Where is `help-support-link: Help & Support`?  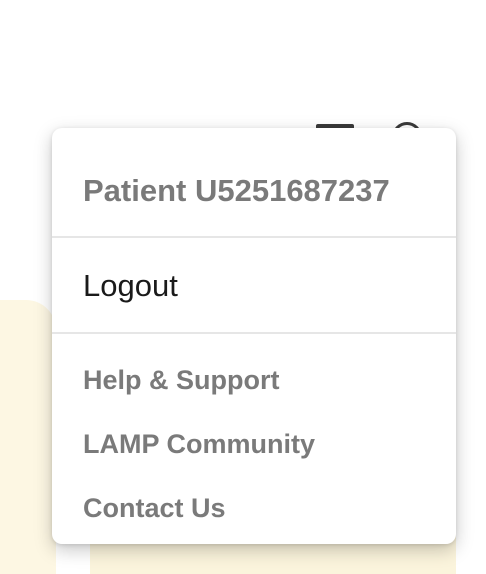 help-support-link: Help & Support is located at coordinates (254, 380).